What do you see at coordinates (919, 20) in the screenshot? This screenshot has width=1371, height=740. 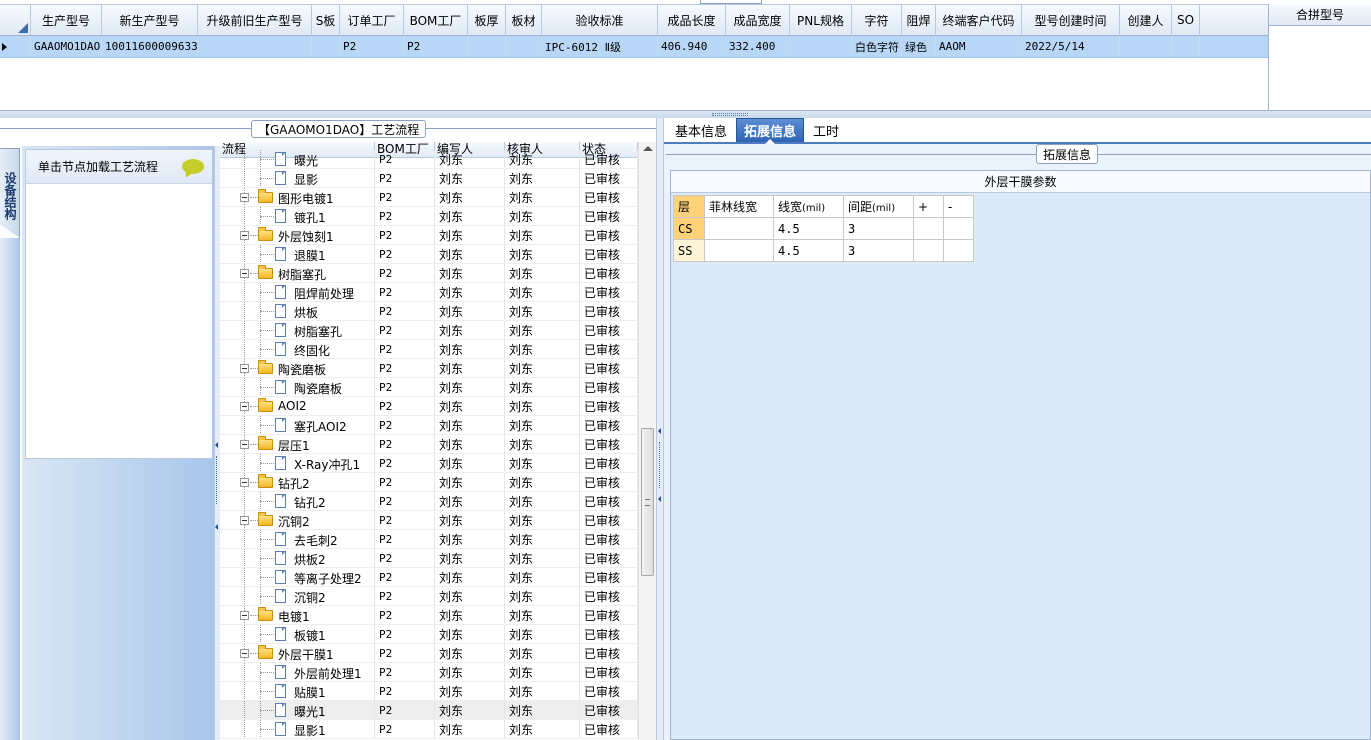 I see `header-col-solder-mask: 阻焊` at bounding box center [919, 20].